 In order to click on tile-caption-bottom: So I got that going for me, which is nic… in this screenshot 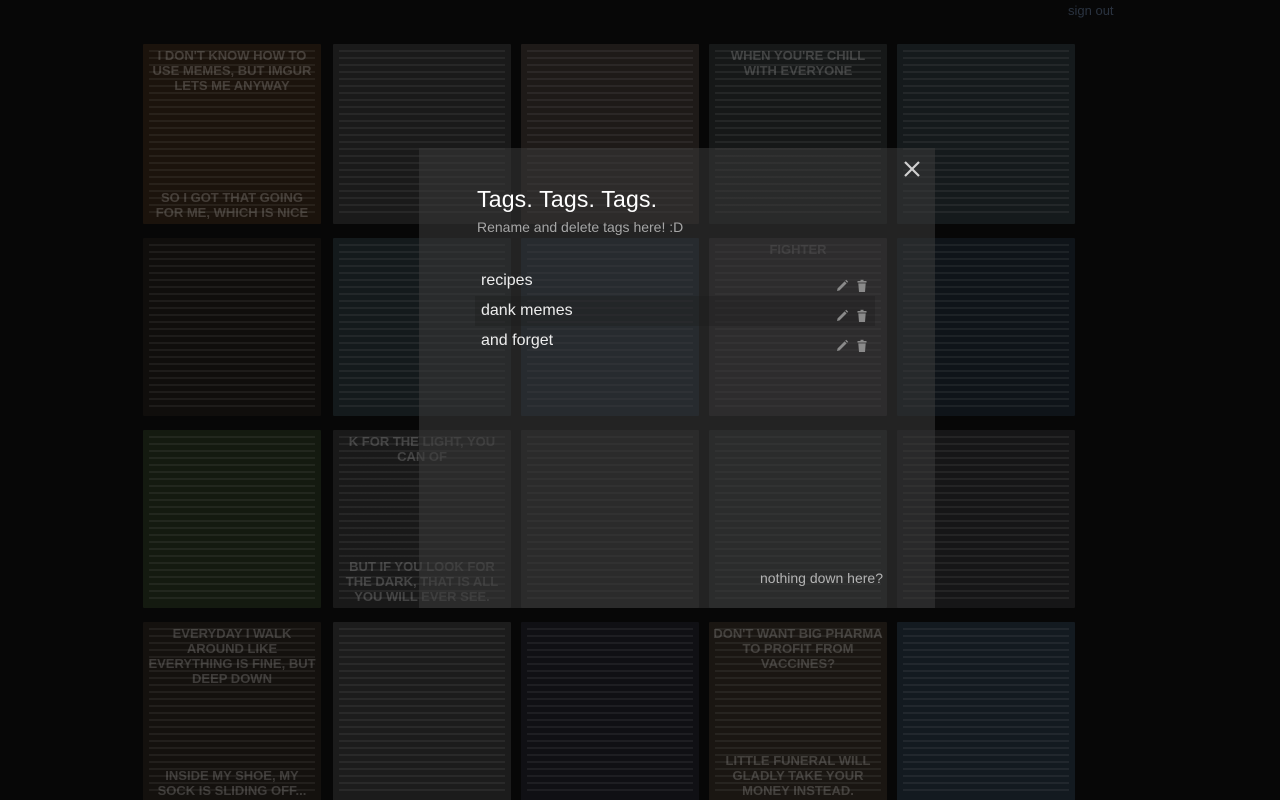, I will do `click(232, 205)`.